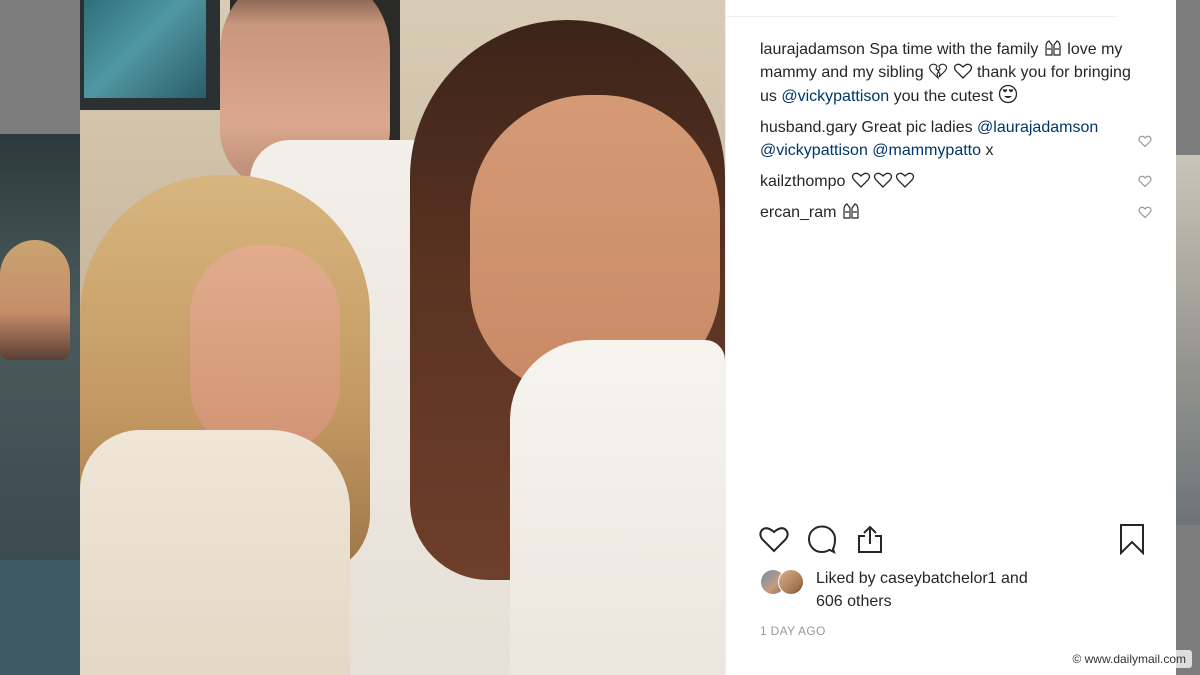 This screenshot has width=1200, height=675. I want to click on comment-mention: @vickypattison, so click(814, 150).